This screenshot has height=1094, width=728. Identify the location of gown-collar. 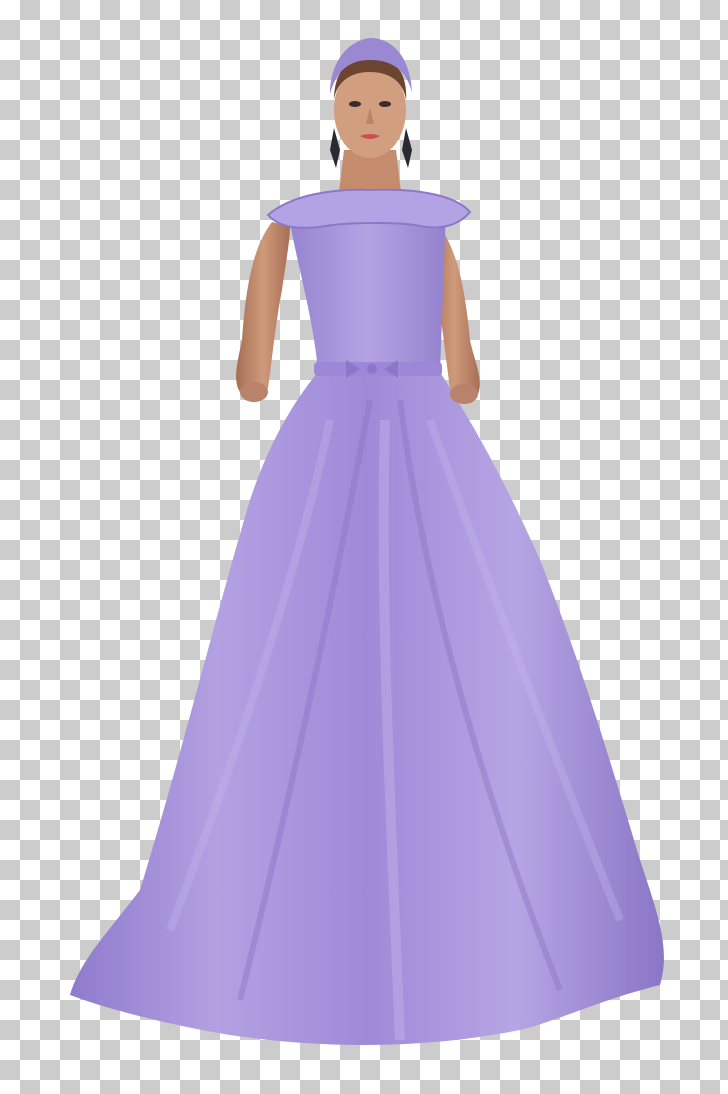
(369, 208).